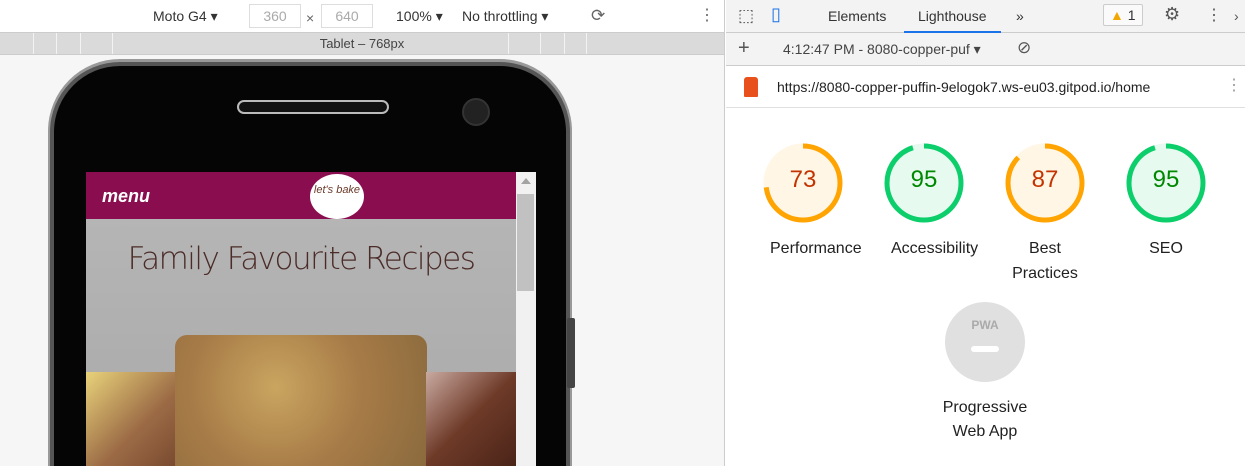  I want to click on times-sign: ×, so click(310, 18).